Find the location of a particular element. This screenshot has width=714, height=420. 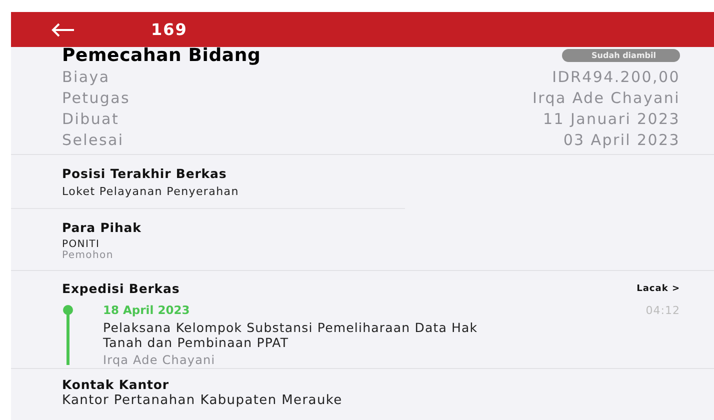

entry-description: Pelaksana Kelompok Substansi Pemeliharaan Data Hak Tanah dan Pembinaan PPAT is located at coordinates (291, 335).